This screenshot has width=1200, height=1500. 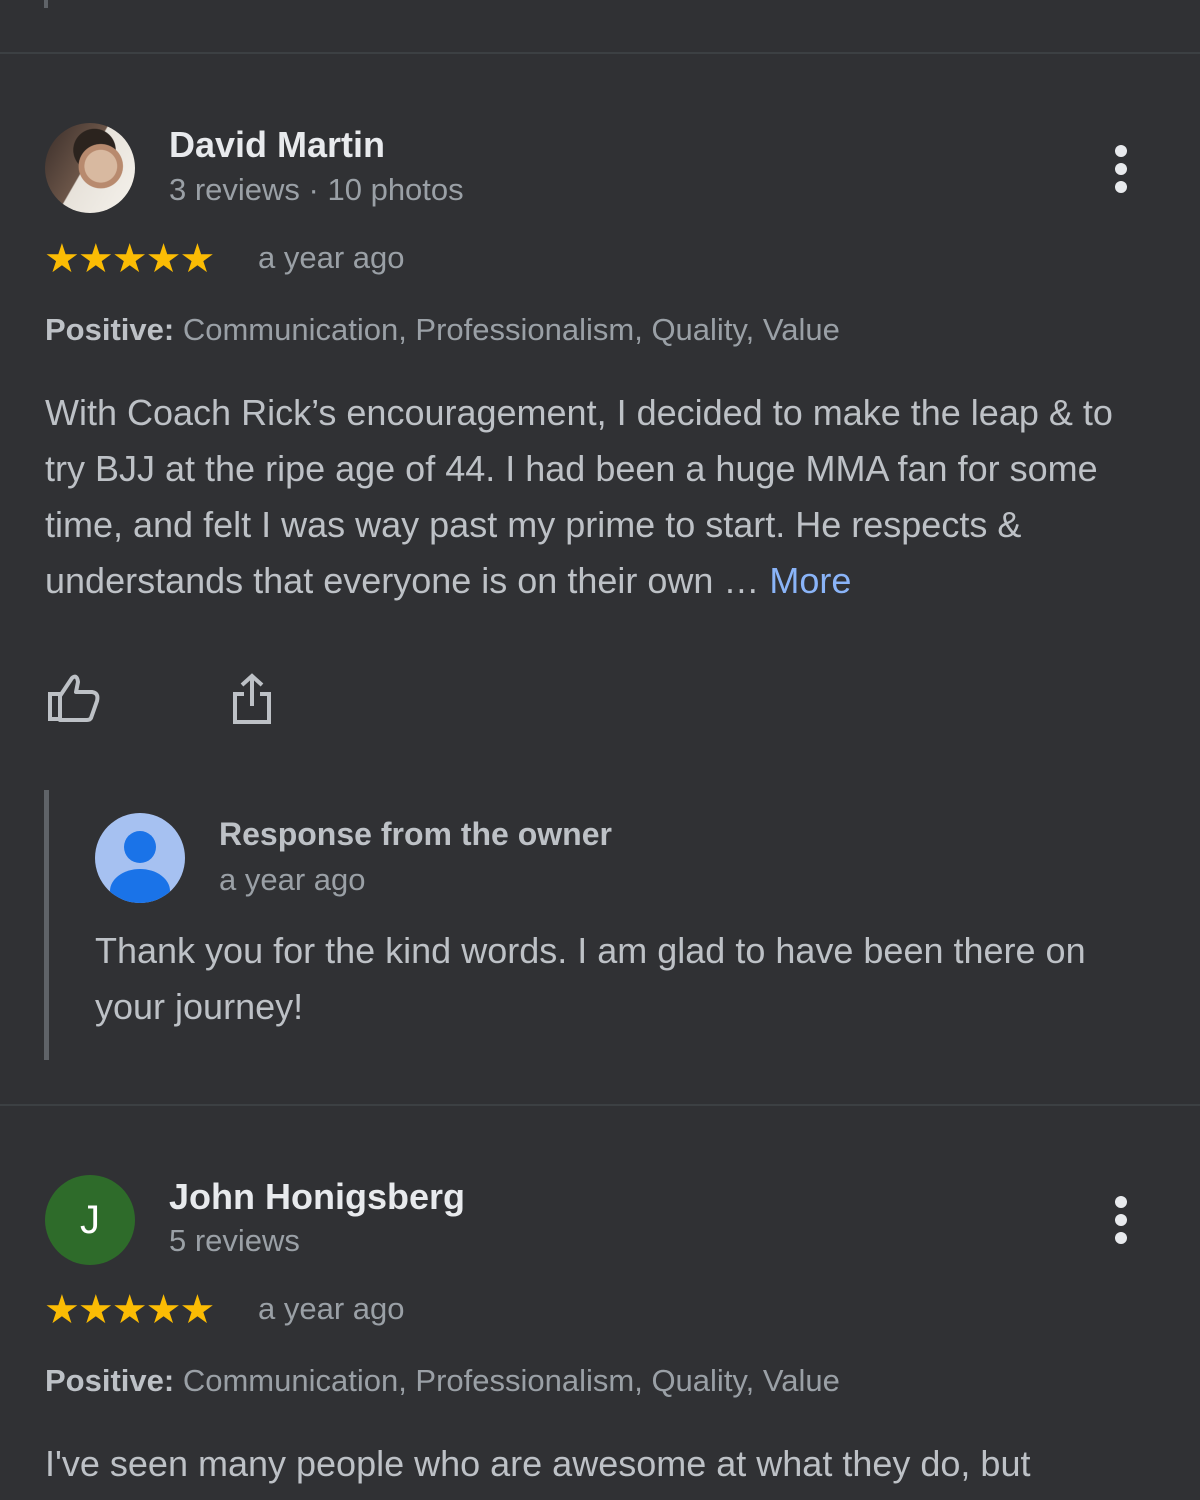 I want to click on more-link: More, so click(x=810, y=580).